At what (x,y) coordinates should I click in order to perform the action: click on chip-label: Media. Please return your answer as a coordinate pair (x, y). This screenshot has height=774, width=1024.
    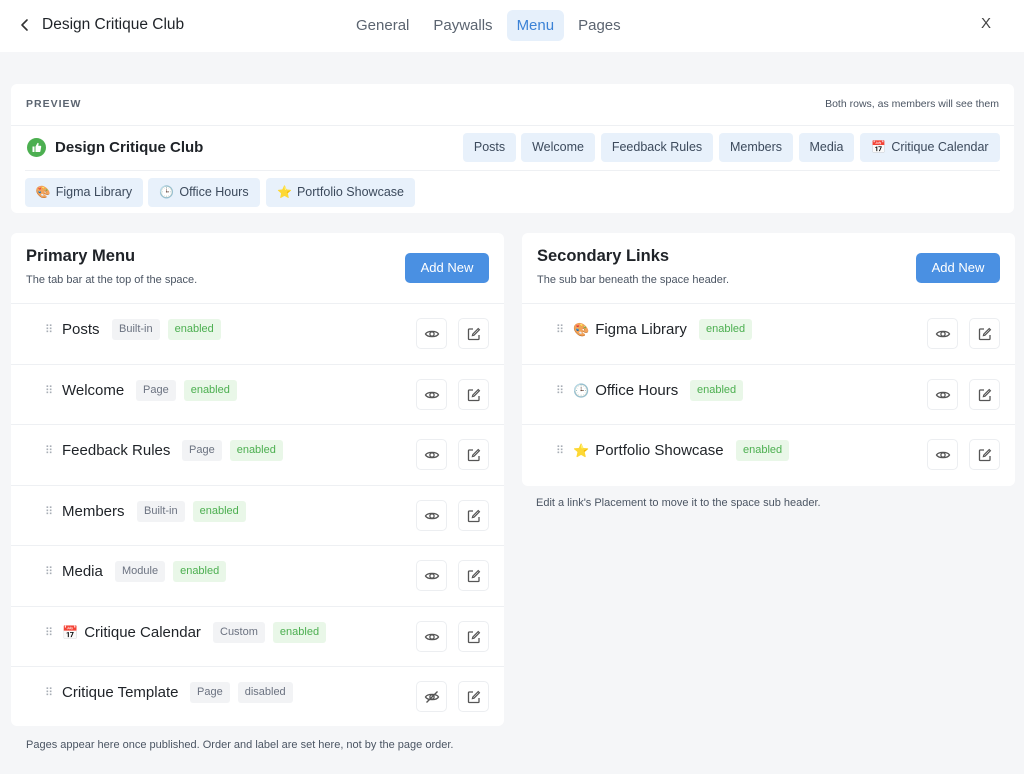
    Looking at the image, I should click on (826, 147).